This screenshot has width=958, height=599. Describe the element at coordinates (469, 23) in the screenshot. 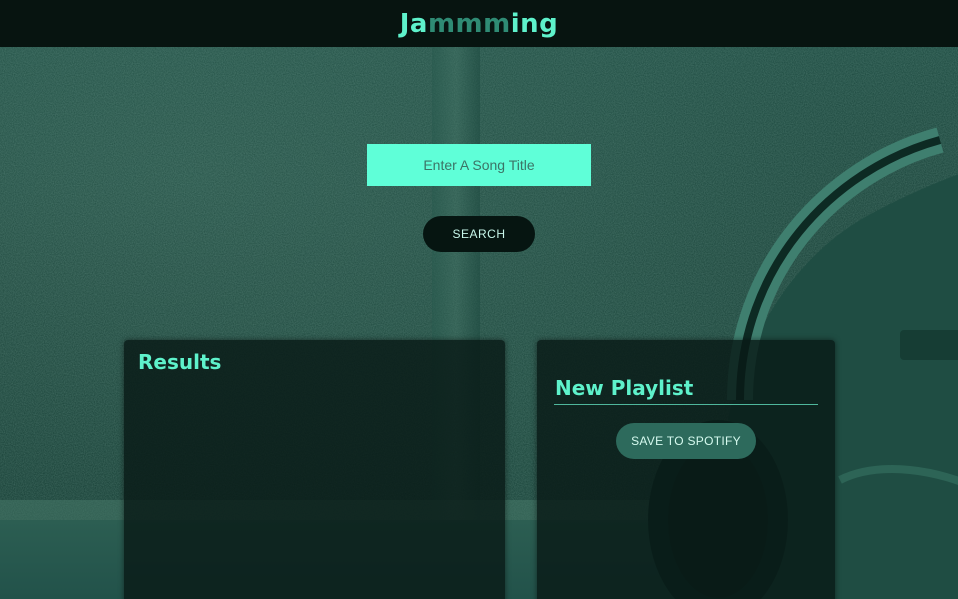

I see `logo-part-mid: mmm` at that location.